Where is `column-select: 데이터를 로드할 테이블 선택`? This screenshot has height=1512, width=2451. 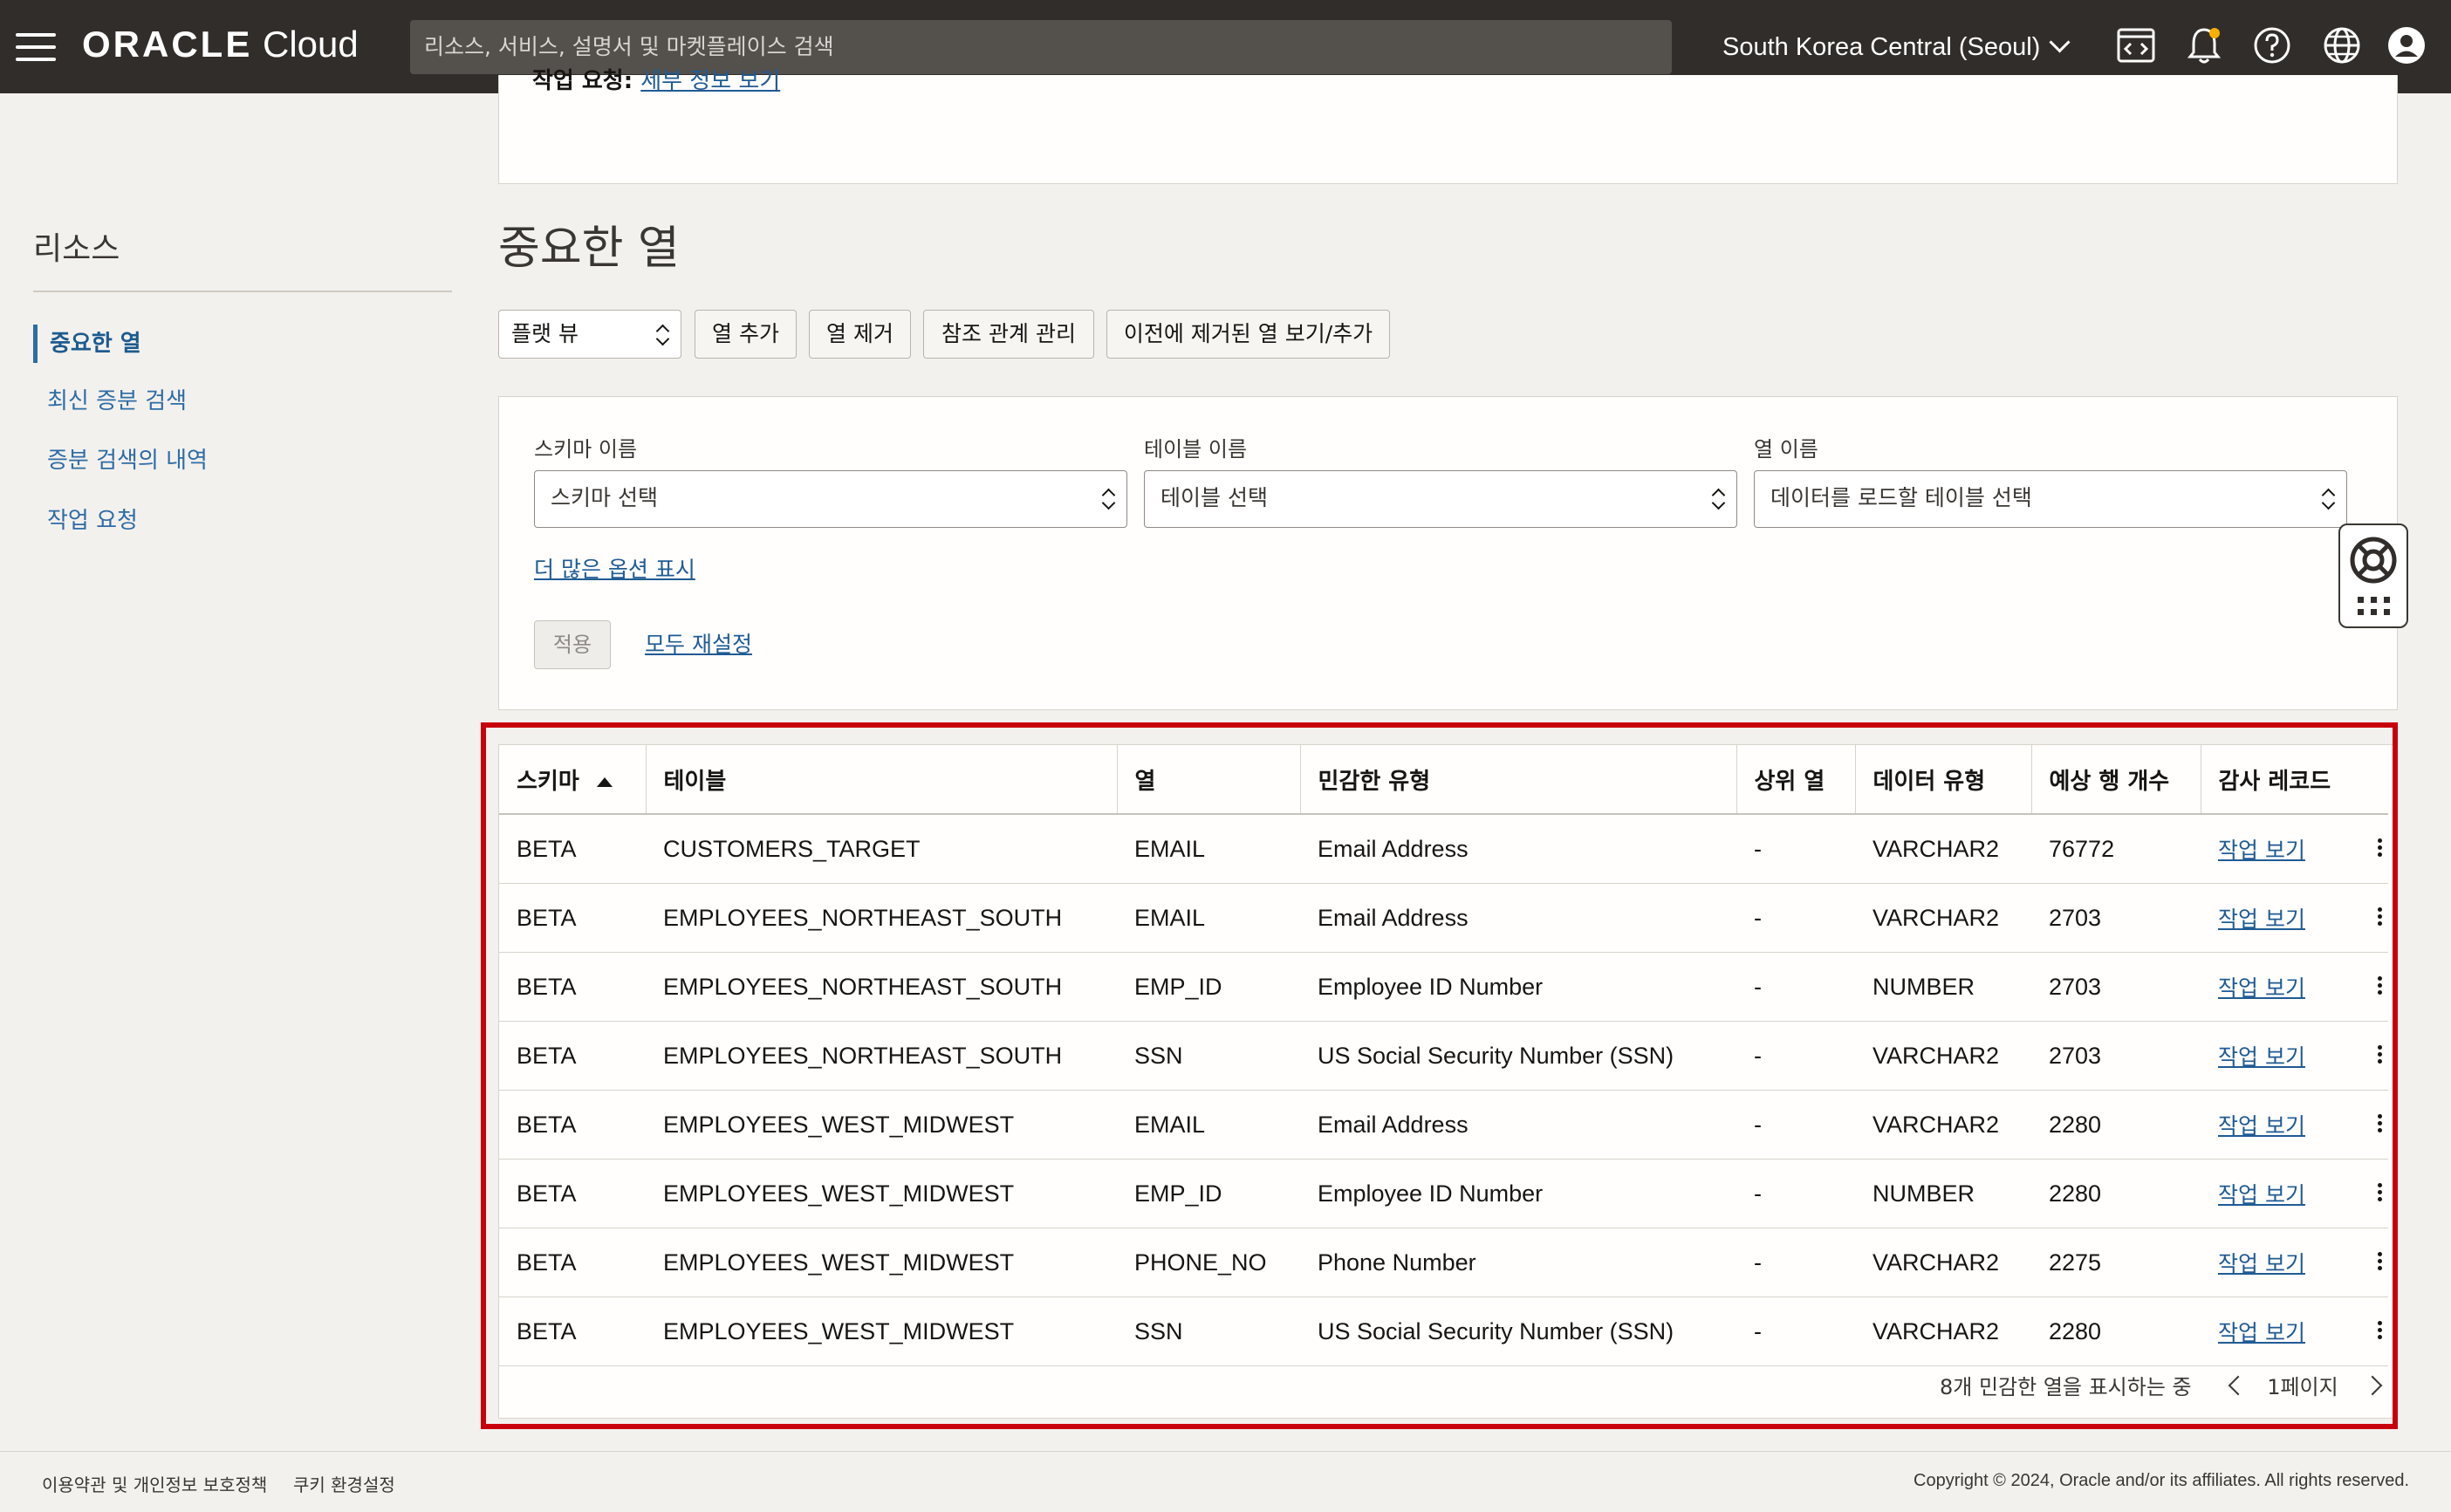
column-select: 데이터를 로드할 테이블 선택 is located at coordinates (2050, 499).